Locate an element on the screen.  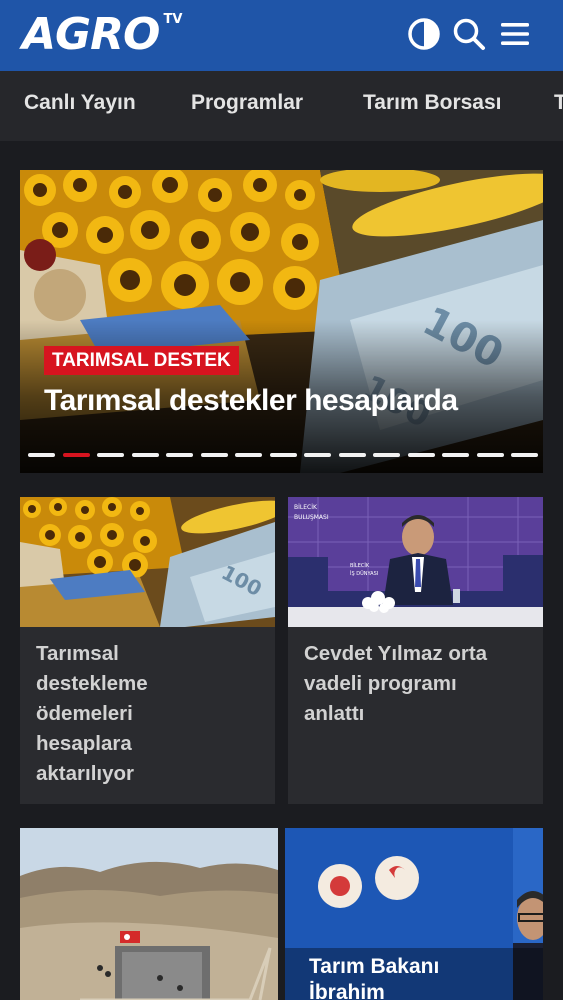
svg-text: BULUŞMASI is located at coordinates (311, 517).